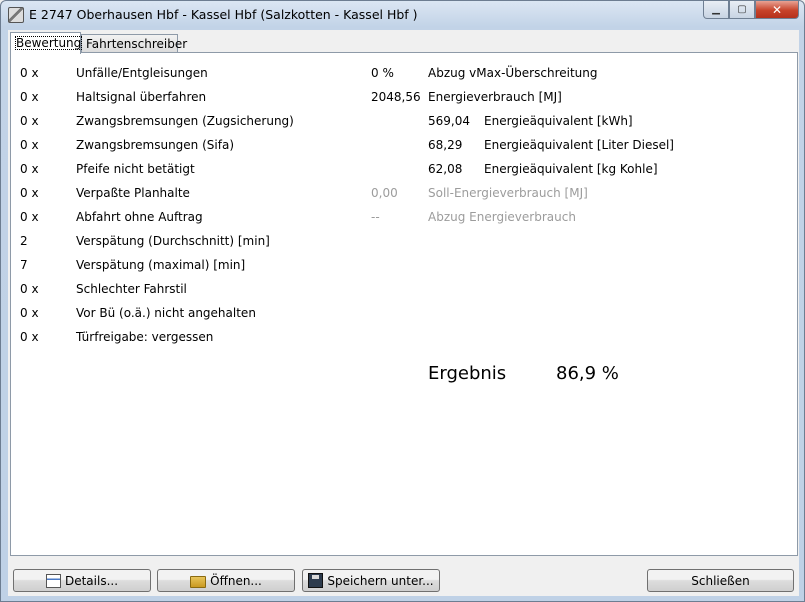  Describe the element at coordinates (173, 241) in the screenshot. I see `label-verspaetung-durchschnitt: Verspätung (Durchschnitt) [min]` at that location.